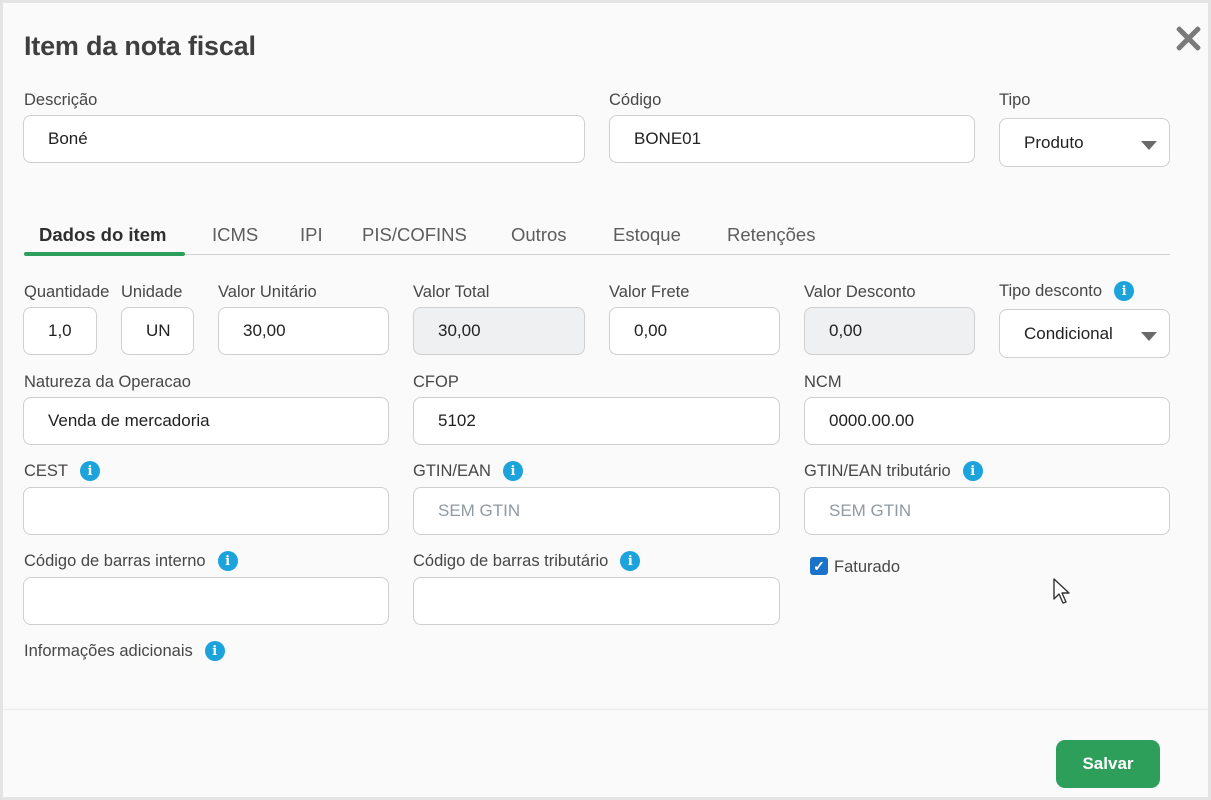  Describe the element at coordinates (649, 292) in the screenshot. I see `valor-frete-label: Valor Frete` at that location.